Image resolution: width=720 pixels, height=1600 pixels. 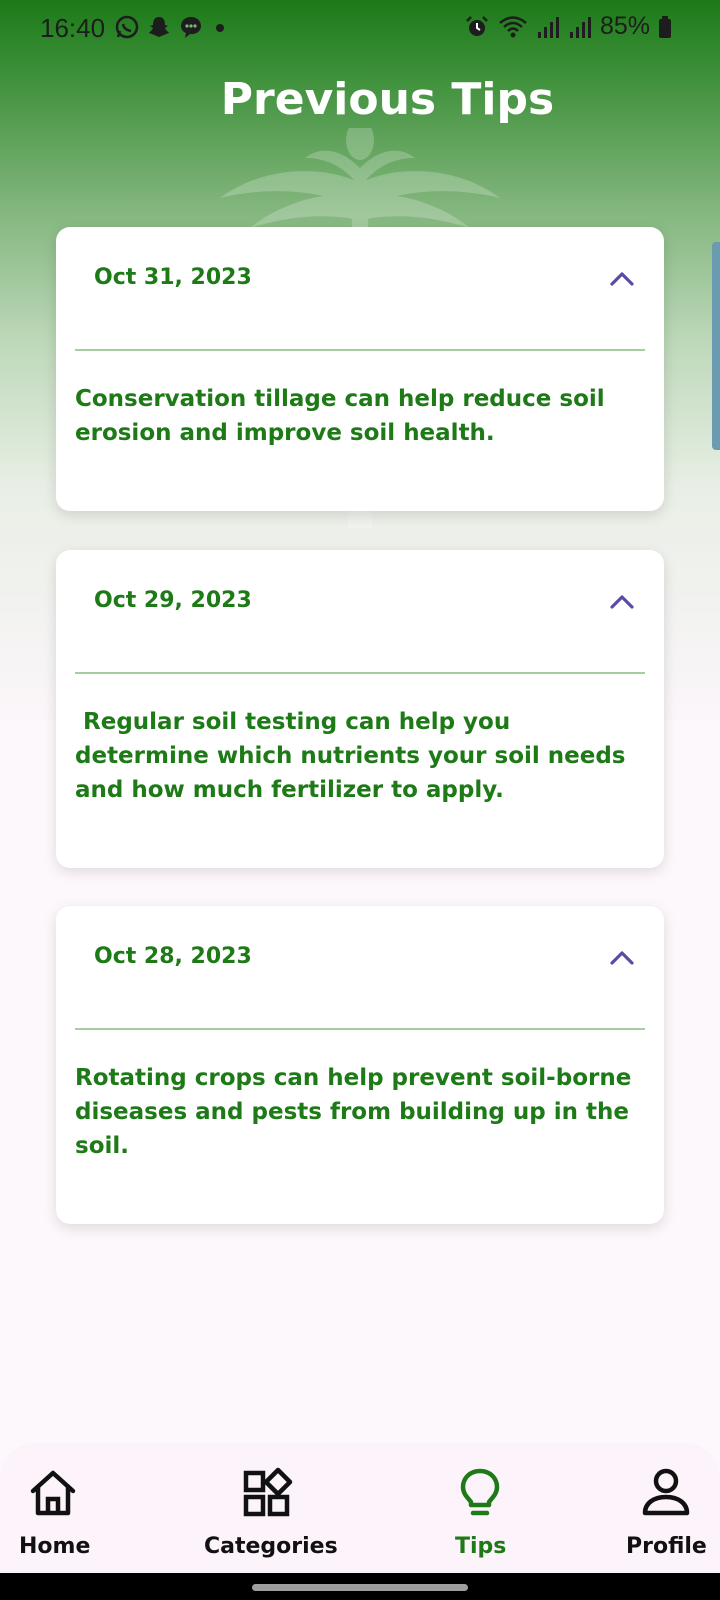 What do you see at coordinates (173, 956) in the screenshot?
I see `tip-date: Oct 28, 2023` at bounding box center [173, 956].